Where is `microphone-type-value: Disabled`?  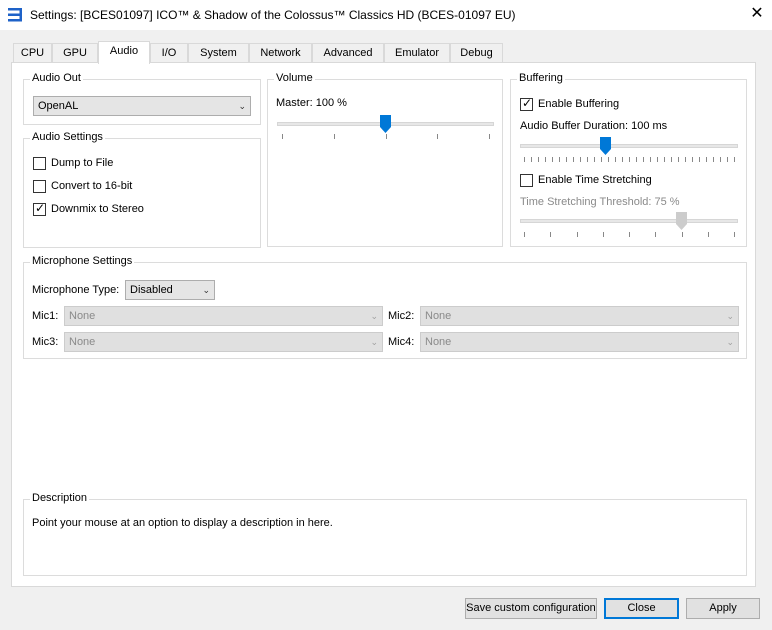
microphone-type-value: Disabled is located at coordinates (151, 290).